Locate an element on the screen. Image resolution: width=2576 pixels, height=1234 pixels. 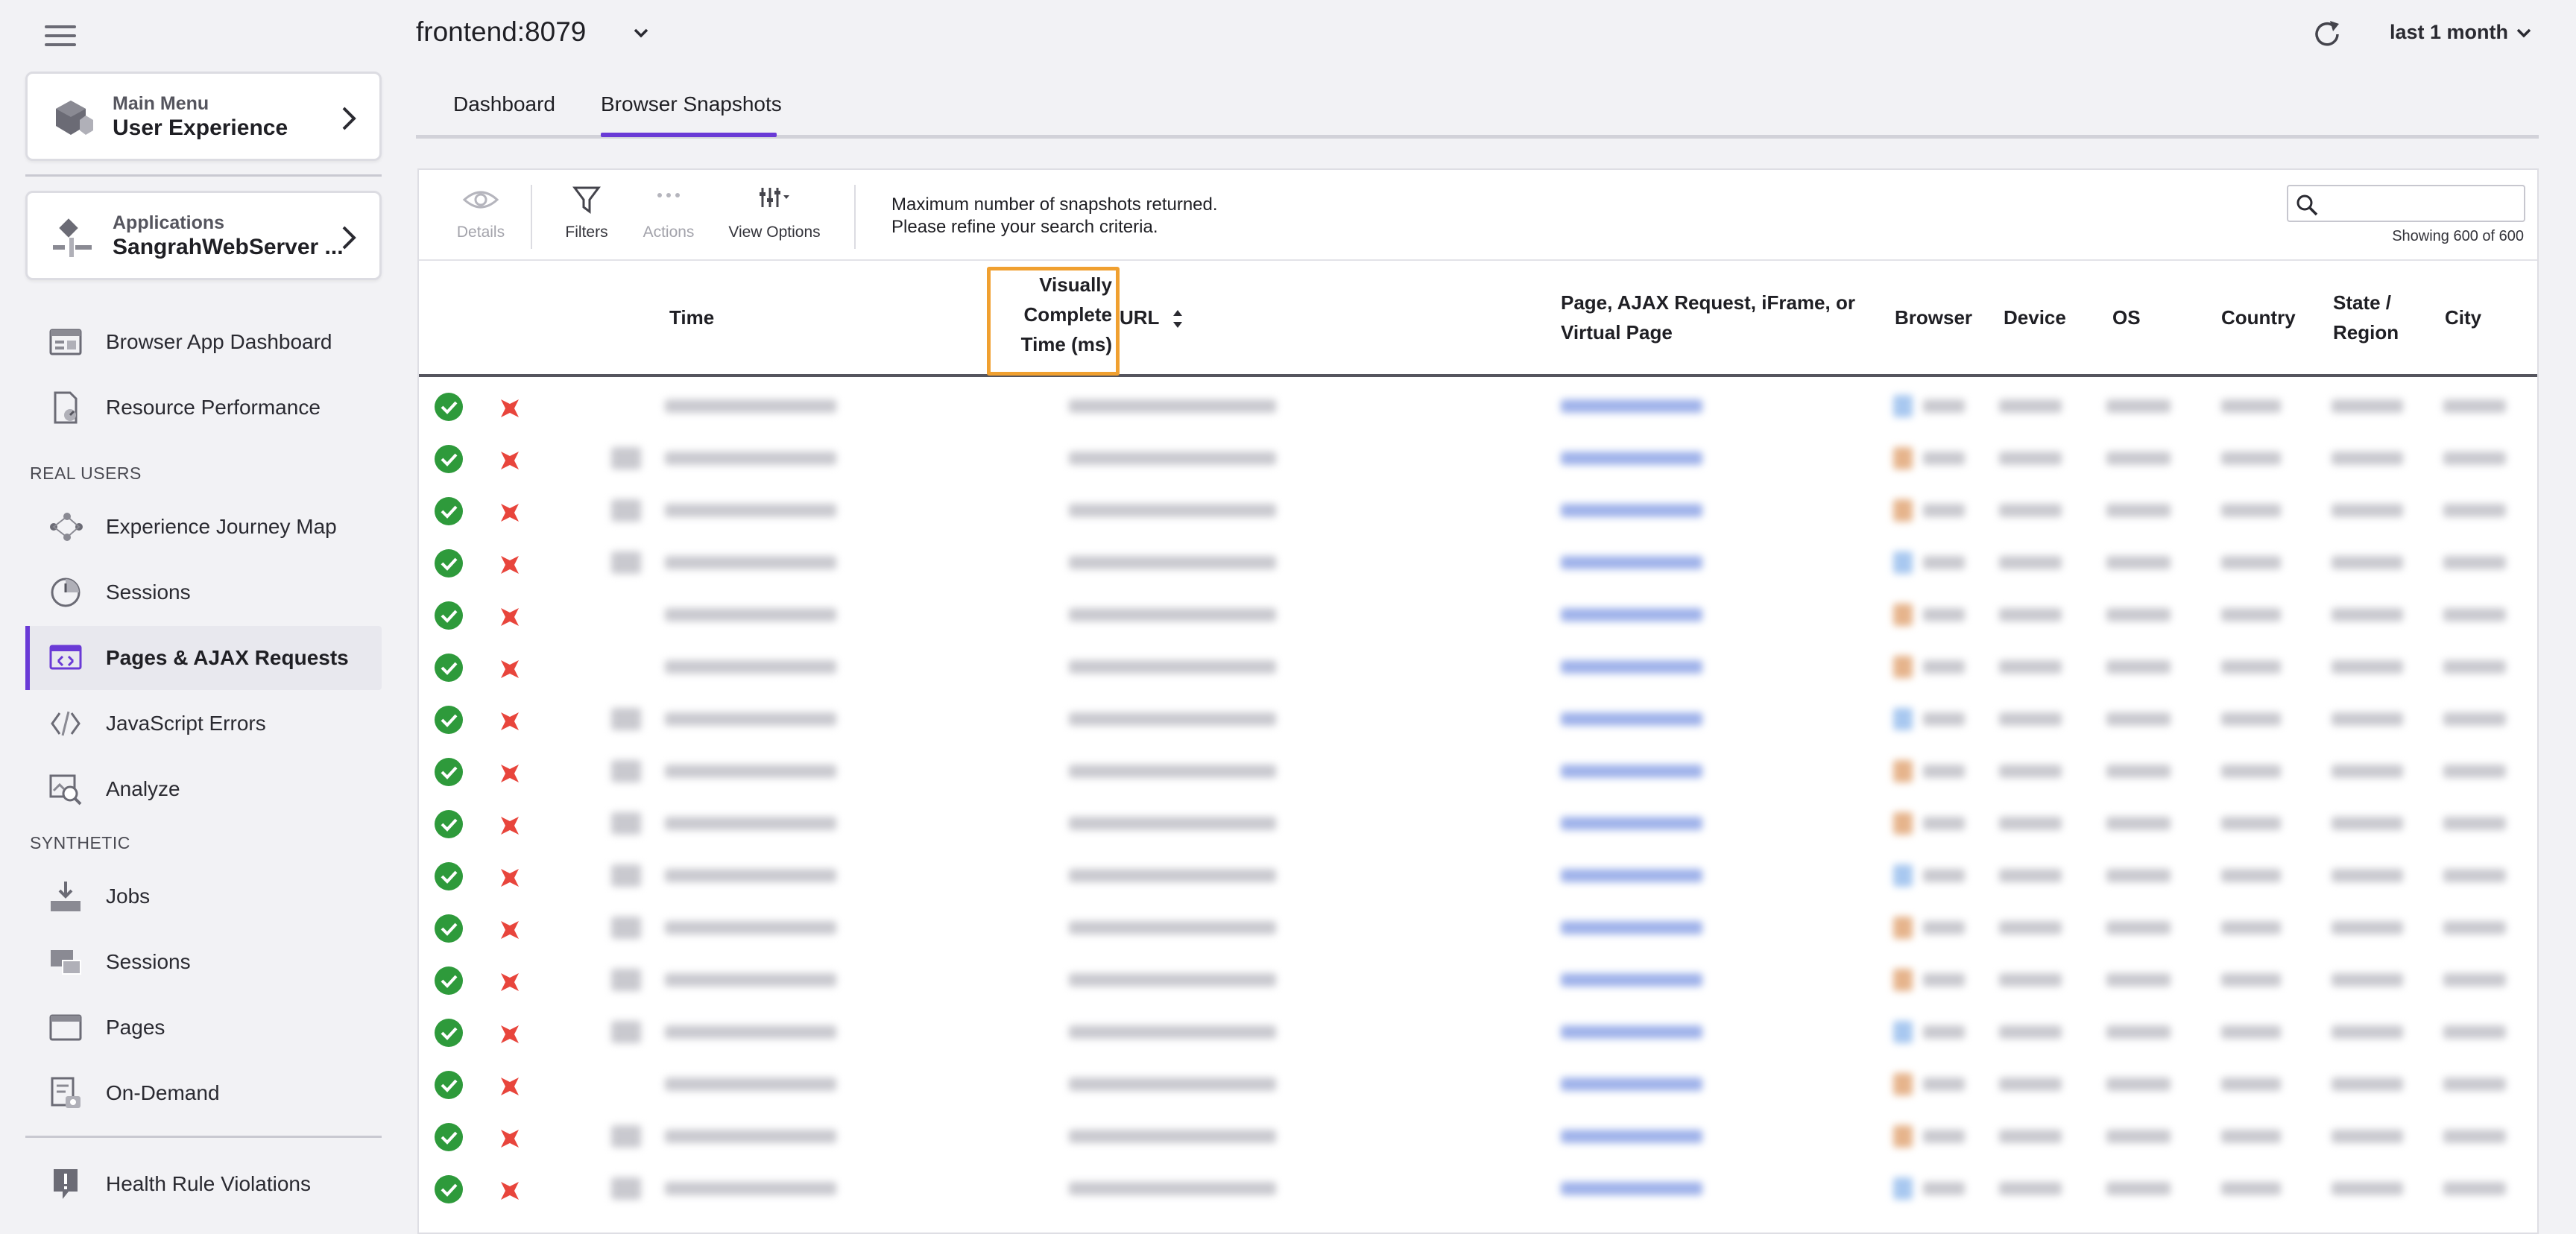
sidebar-item-resource-performance: Resource Performance is located at coordinates (203, 408).